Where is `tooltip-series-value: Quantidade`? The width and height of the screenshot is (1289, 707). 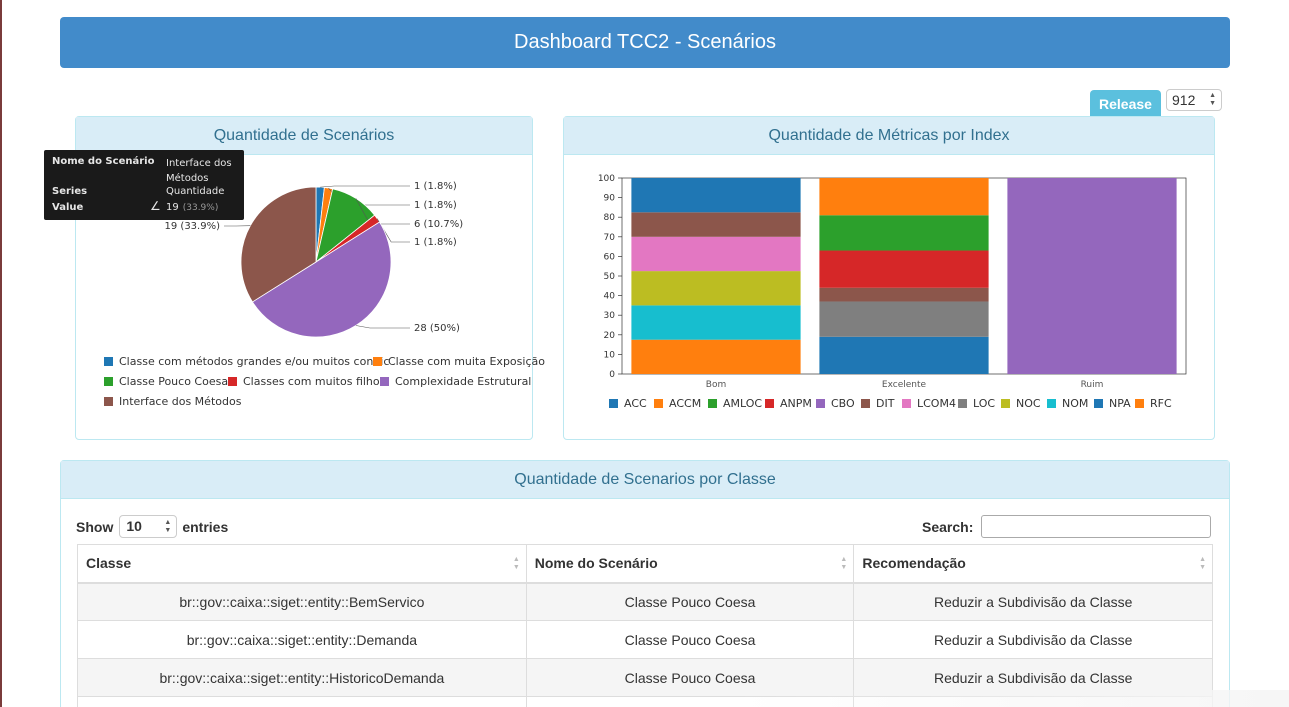
tooltip-series-value: Quantidade is located at coordinates (195, 191).